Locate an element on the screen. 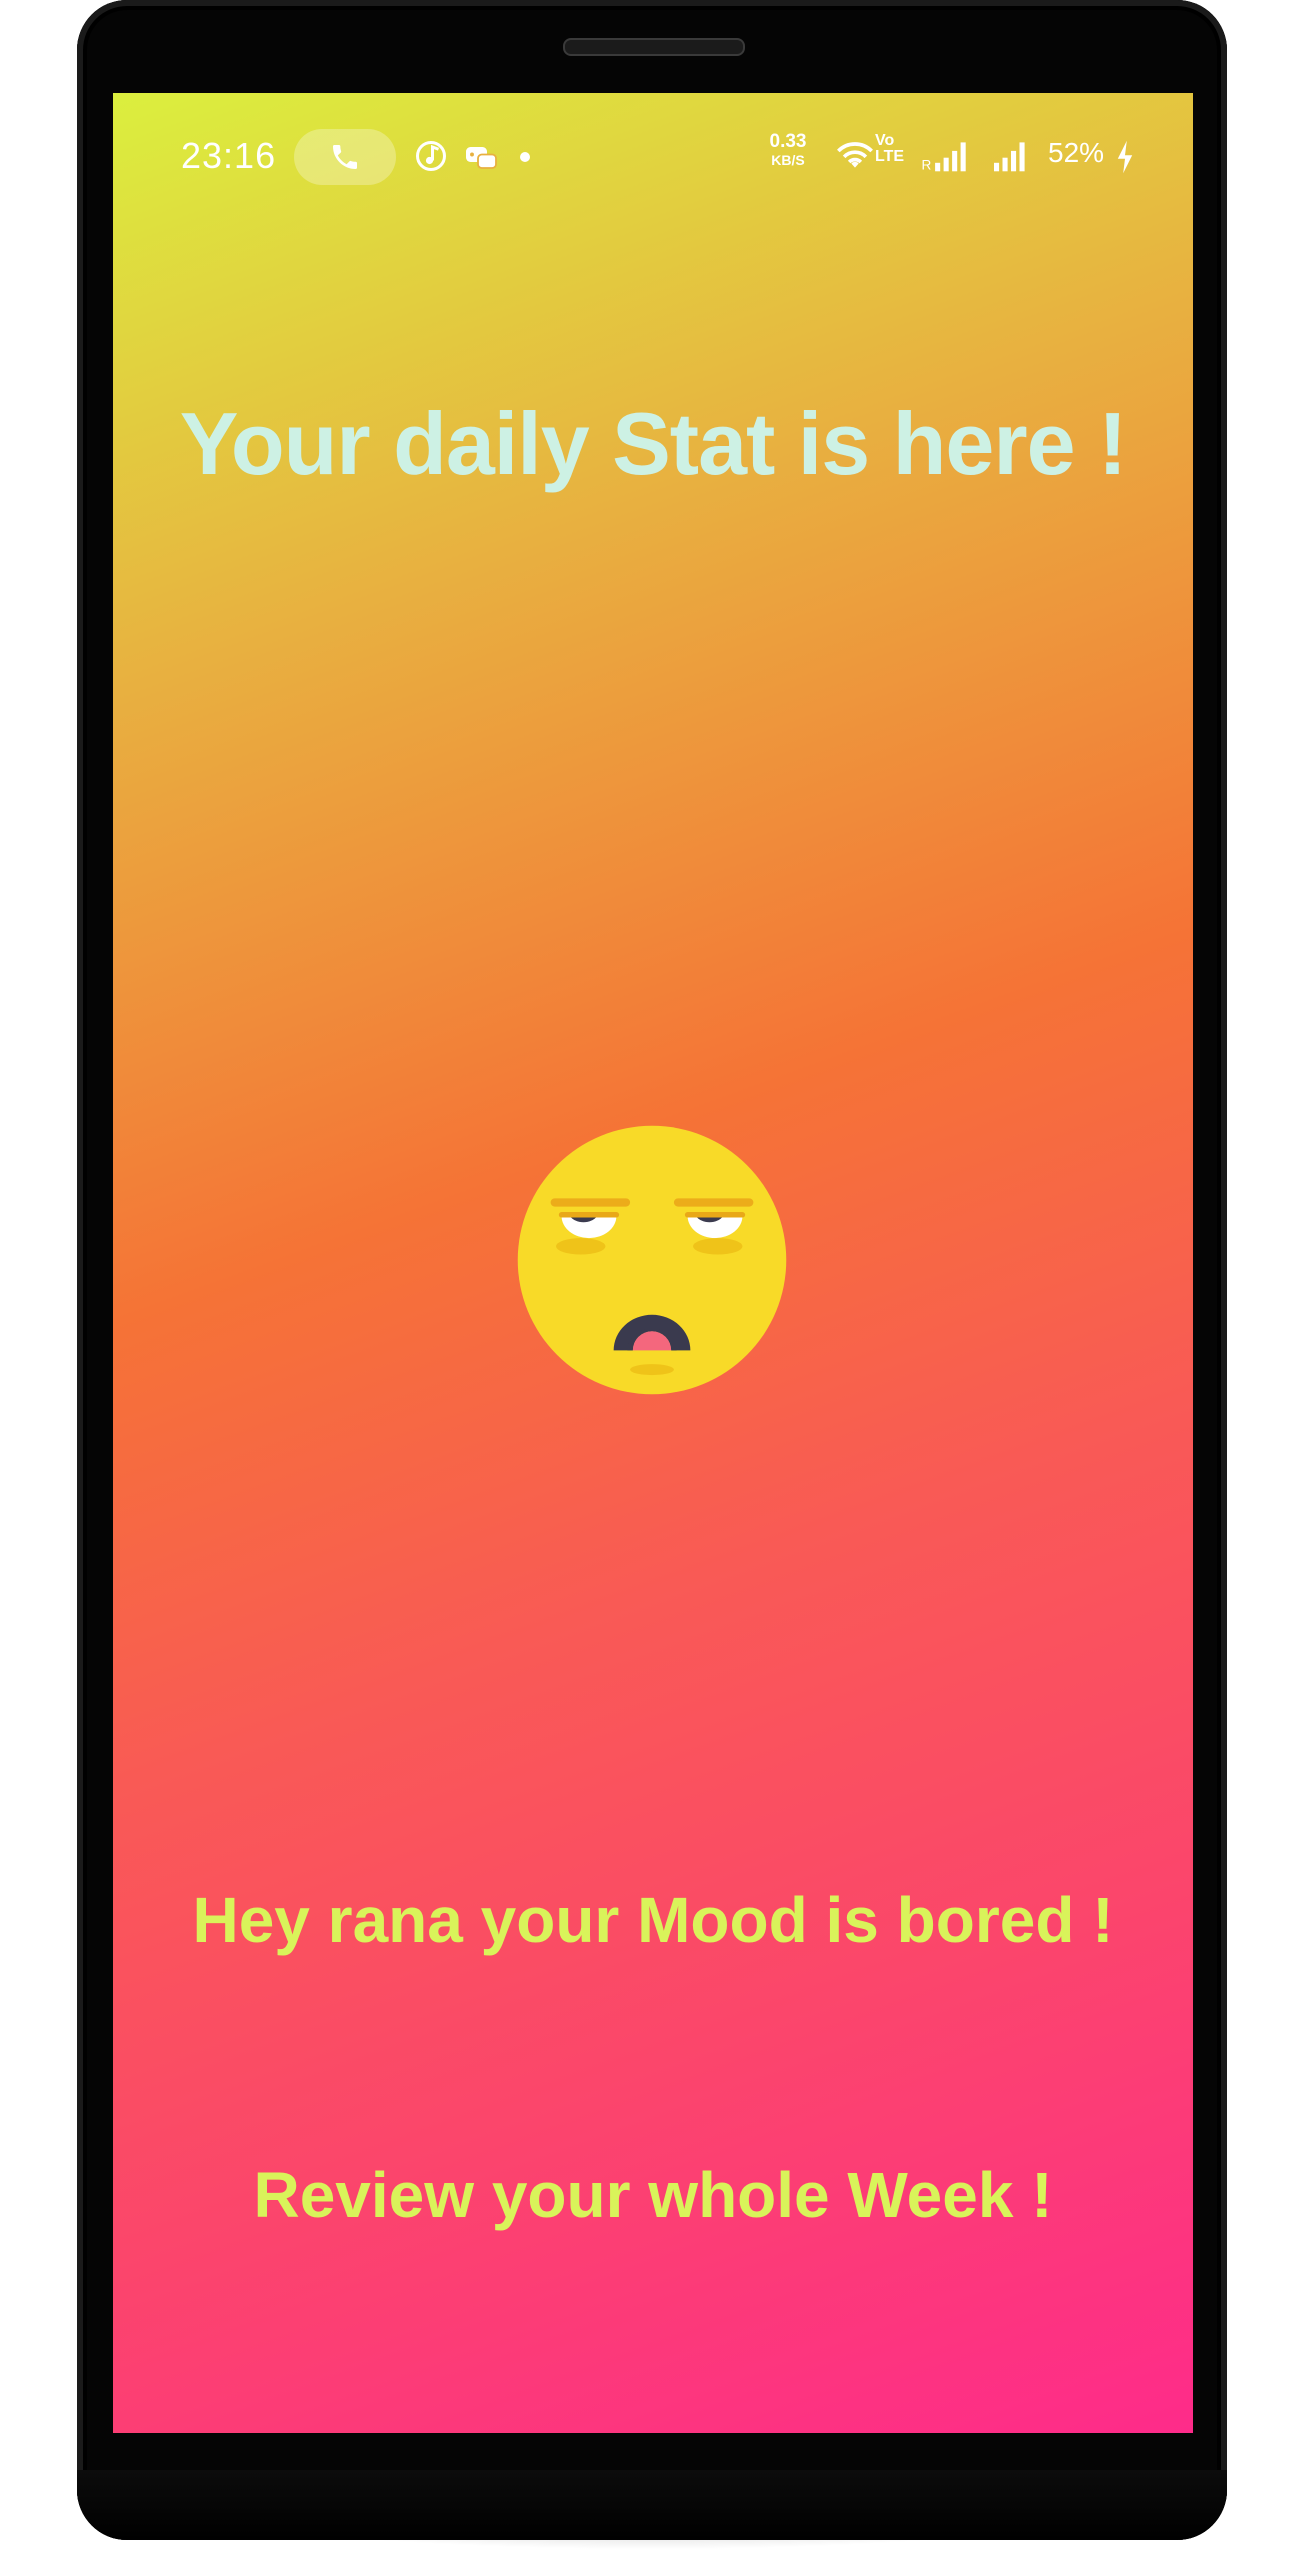  volte-label: Vo LTE is located at coordinates (890, 148).